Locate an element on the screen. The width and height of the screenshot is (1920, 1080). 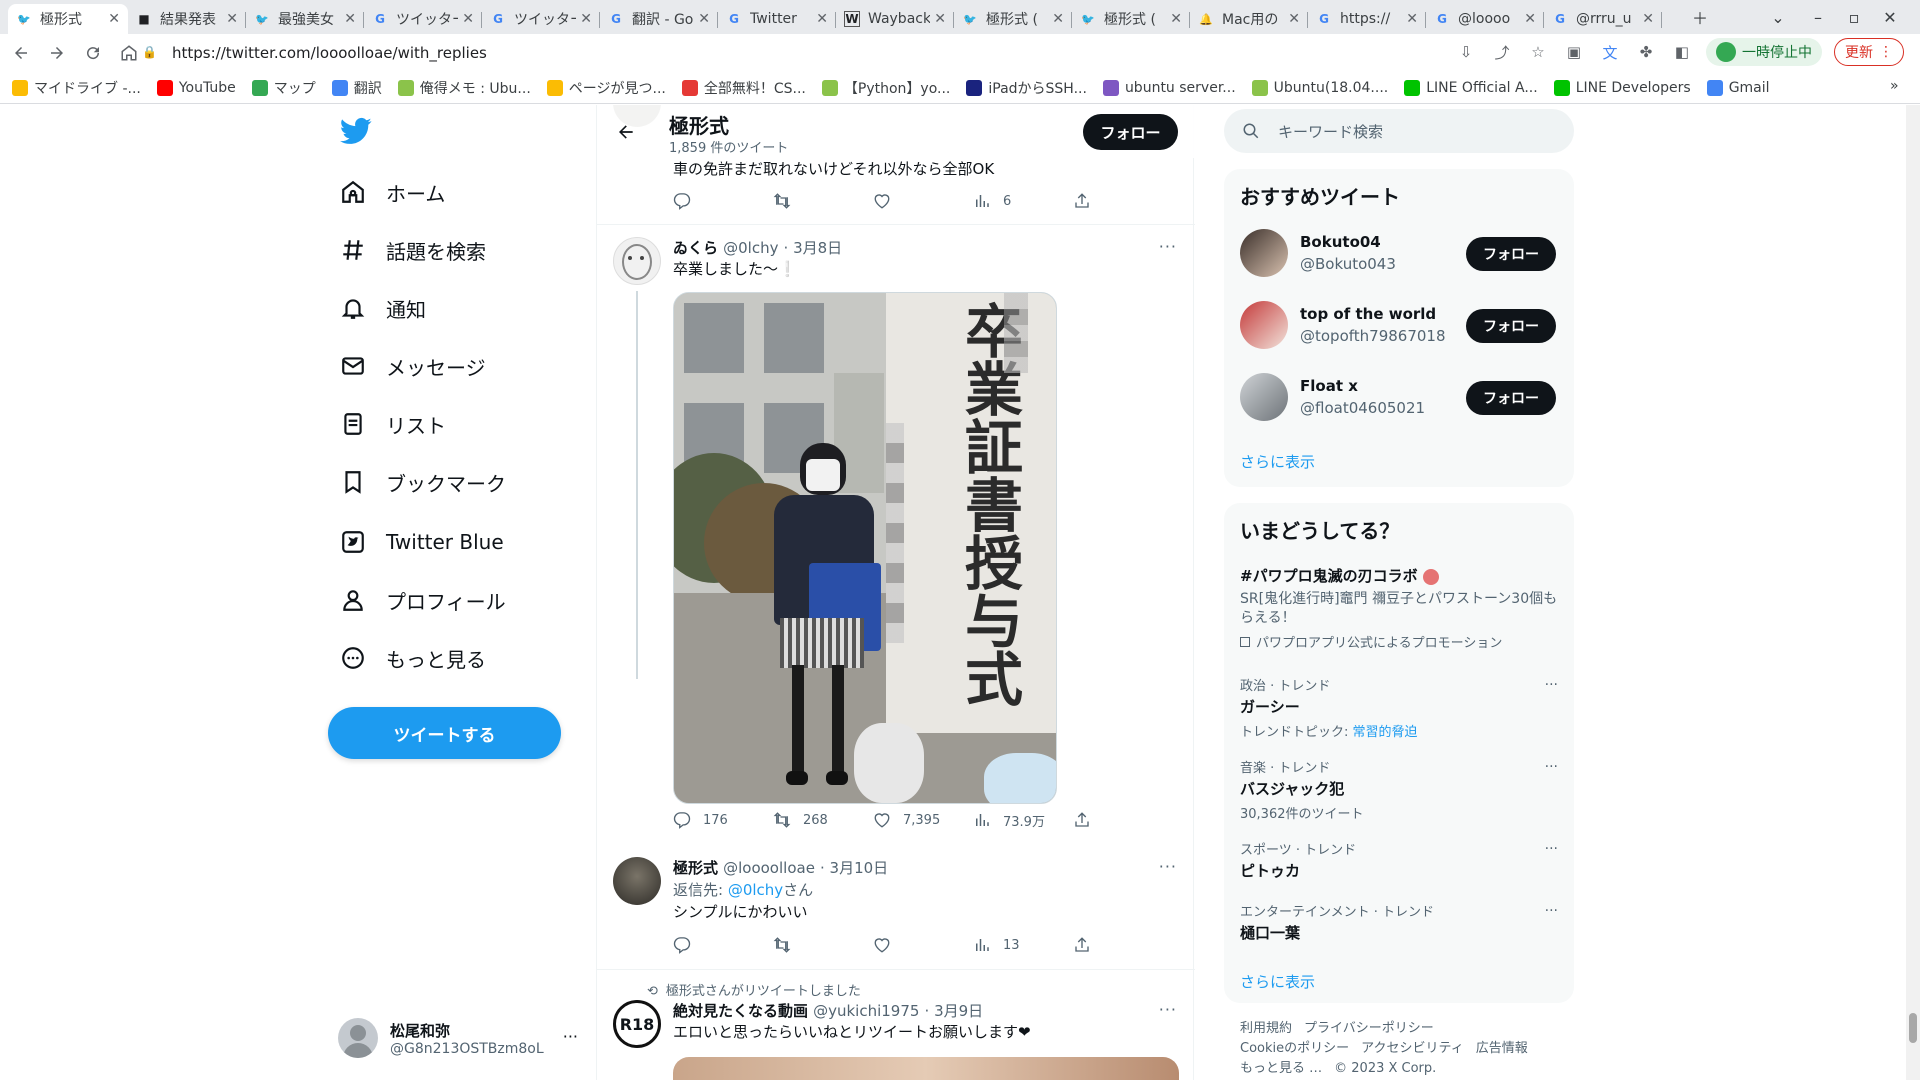
share-button is located at coordinates (1088, 945).